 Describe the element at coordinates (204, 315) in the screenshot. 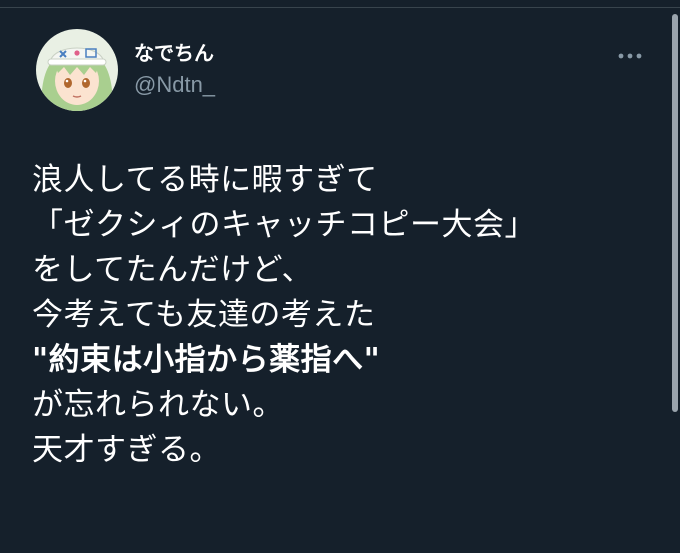

I see `tweet-line: 今考えても友達の考えた` at that location.